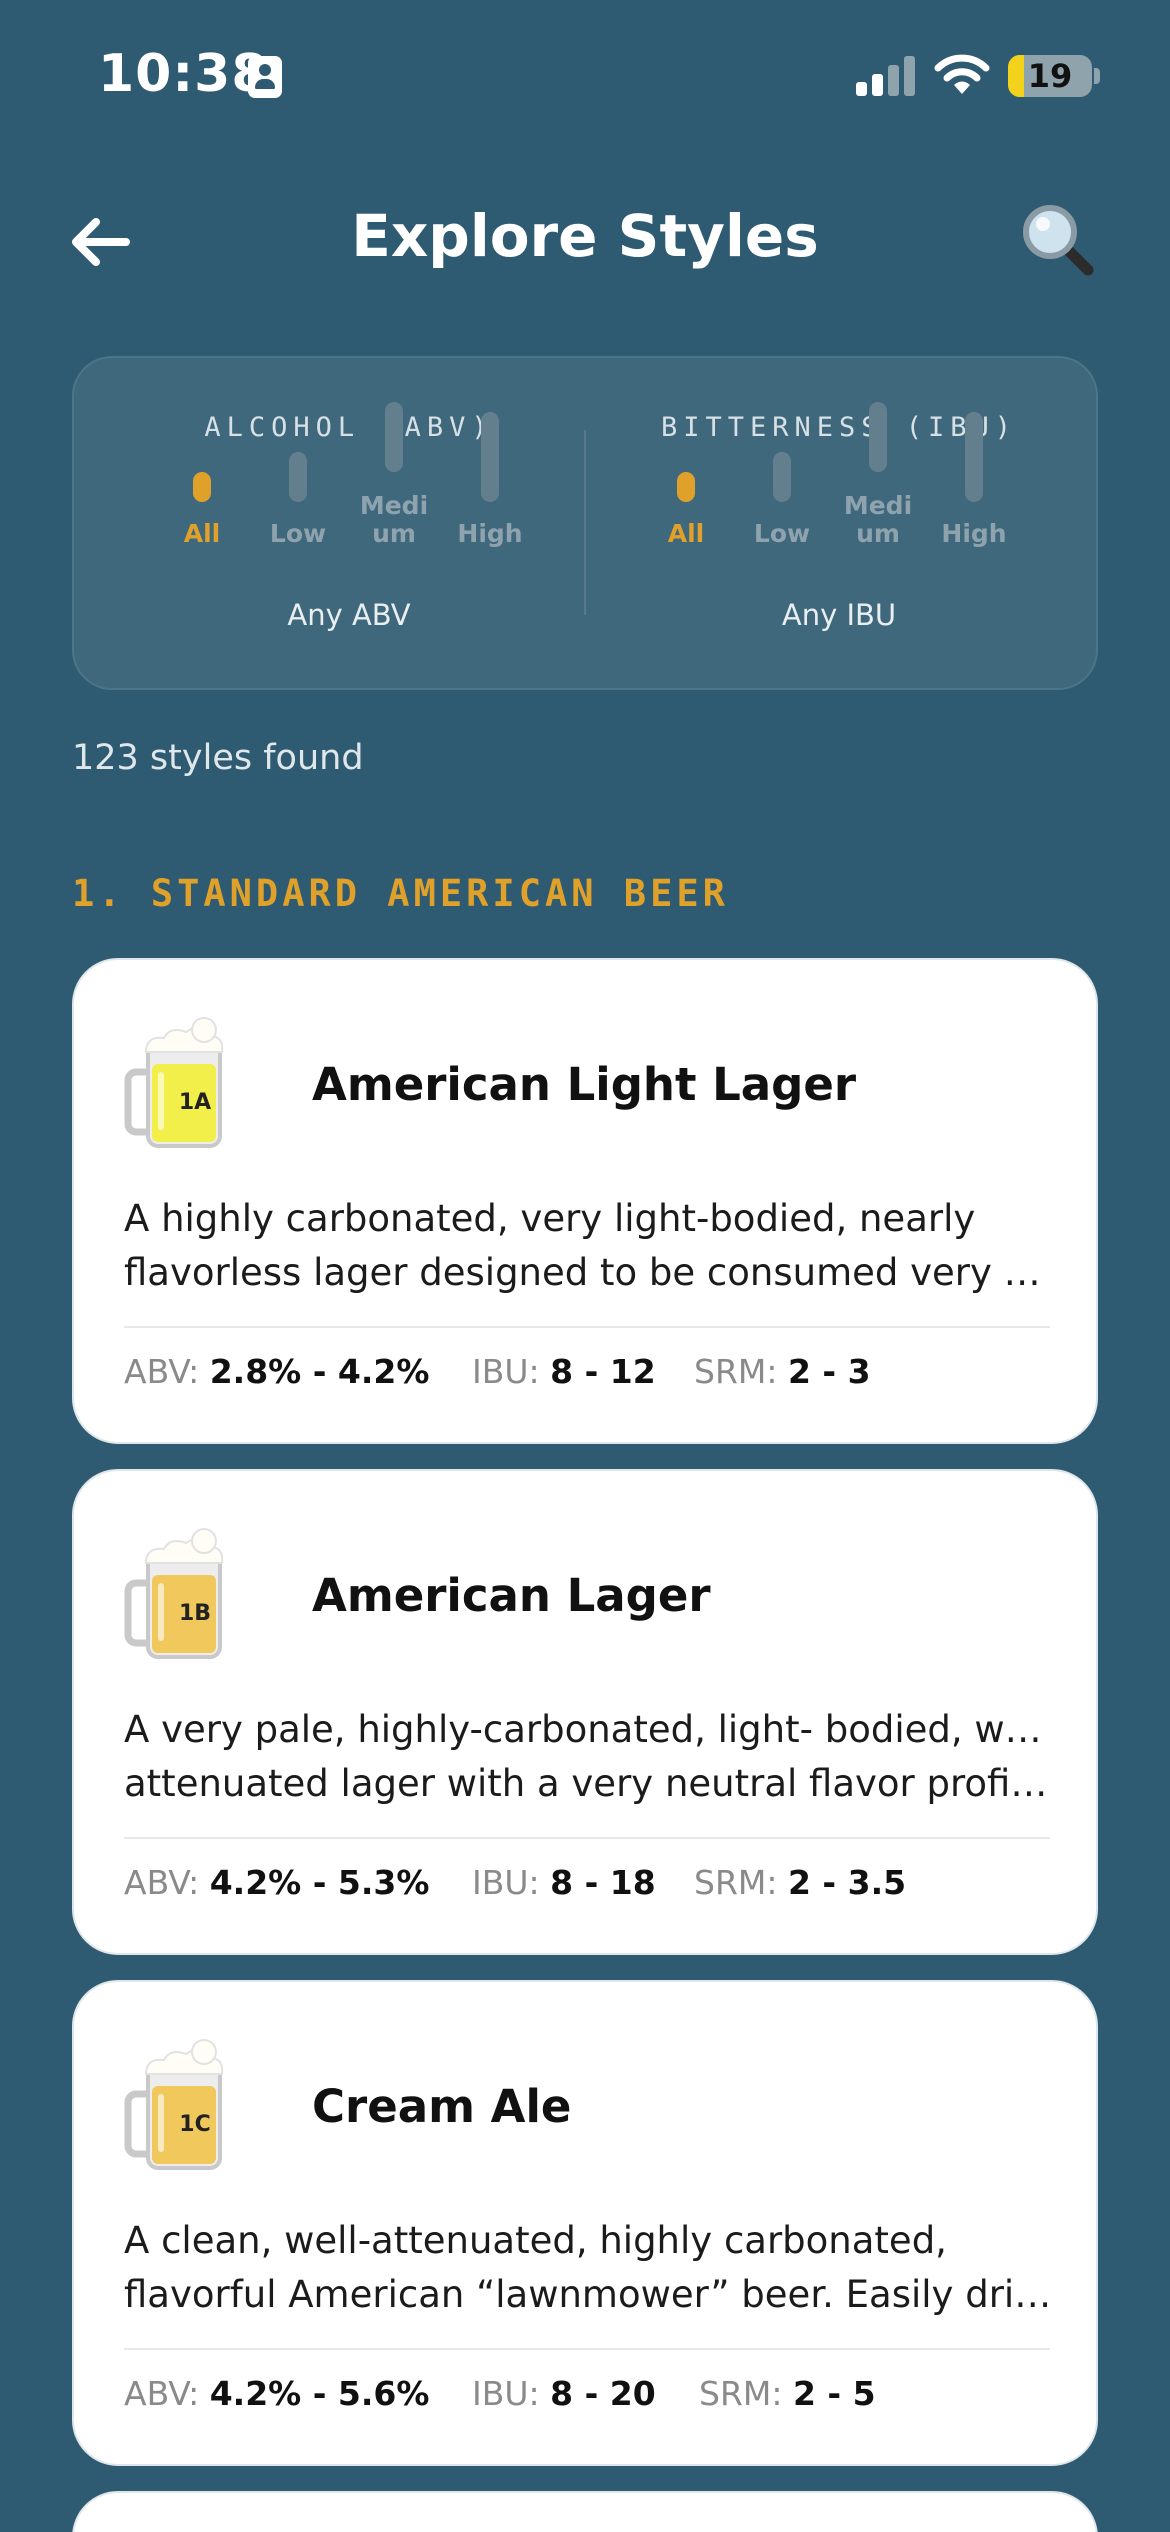  I want to click on stat-value: 4.2% - 5.3%, so click(319, 1882).